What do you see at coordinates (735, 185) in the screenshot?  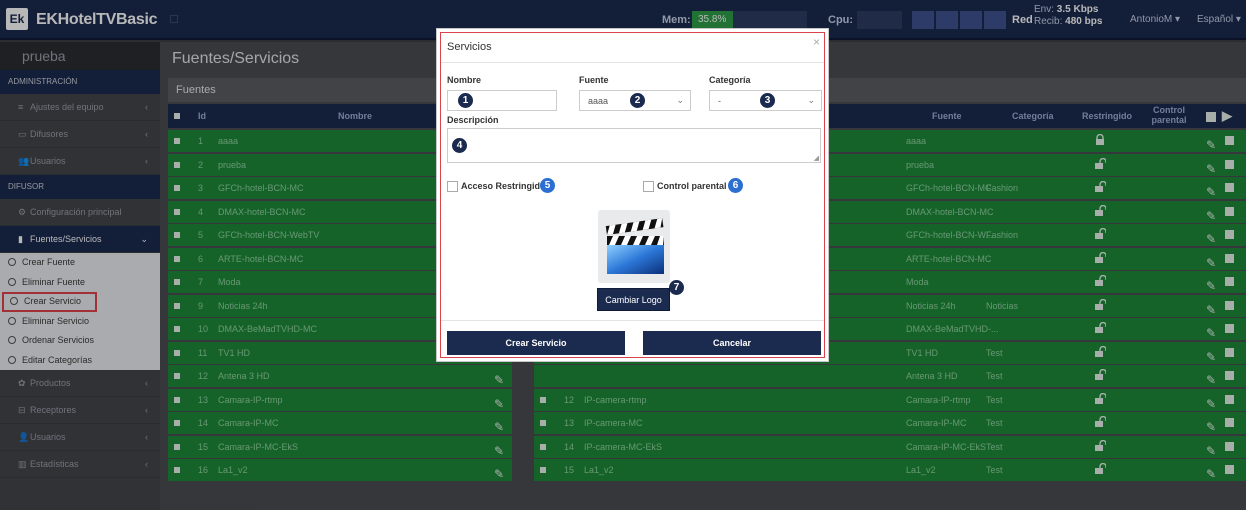 I see `step-badge-6: 6` at bounding box center [735, 185].